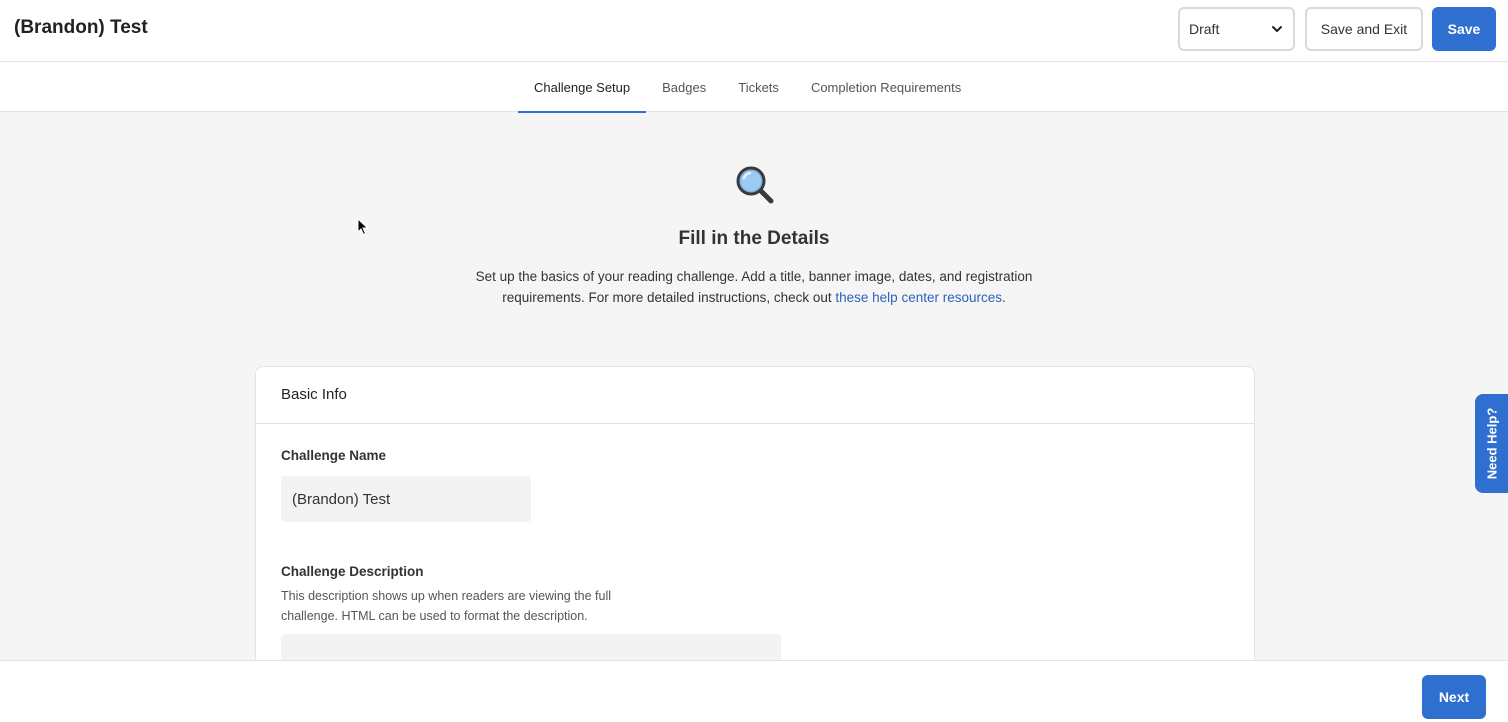 The width and height of the screenshot is (1508, 722). I want to click on basic-info-title: Basic Info, so click(755, 395).